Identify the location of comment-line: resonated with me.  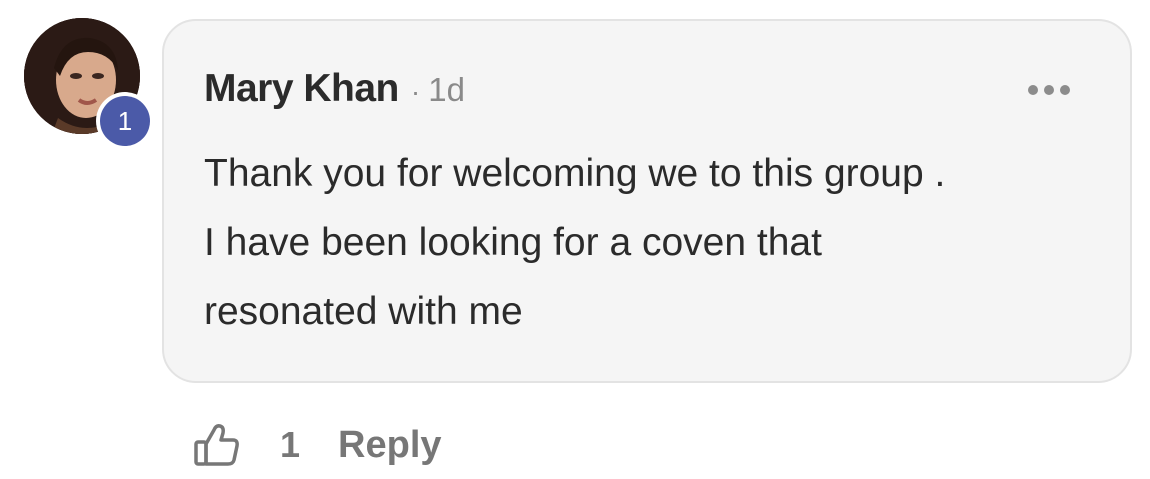
(363, 311).